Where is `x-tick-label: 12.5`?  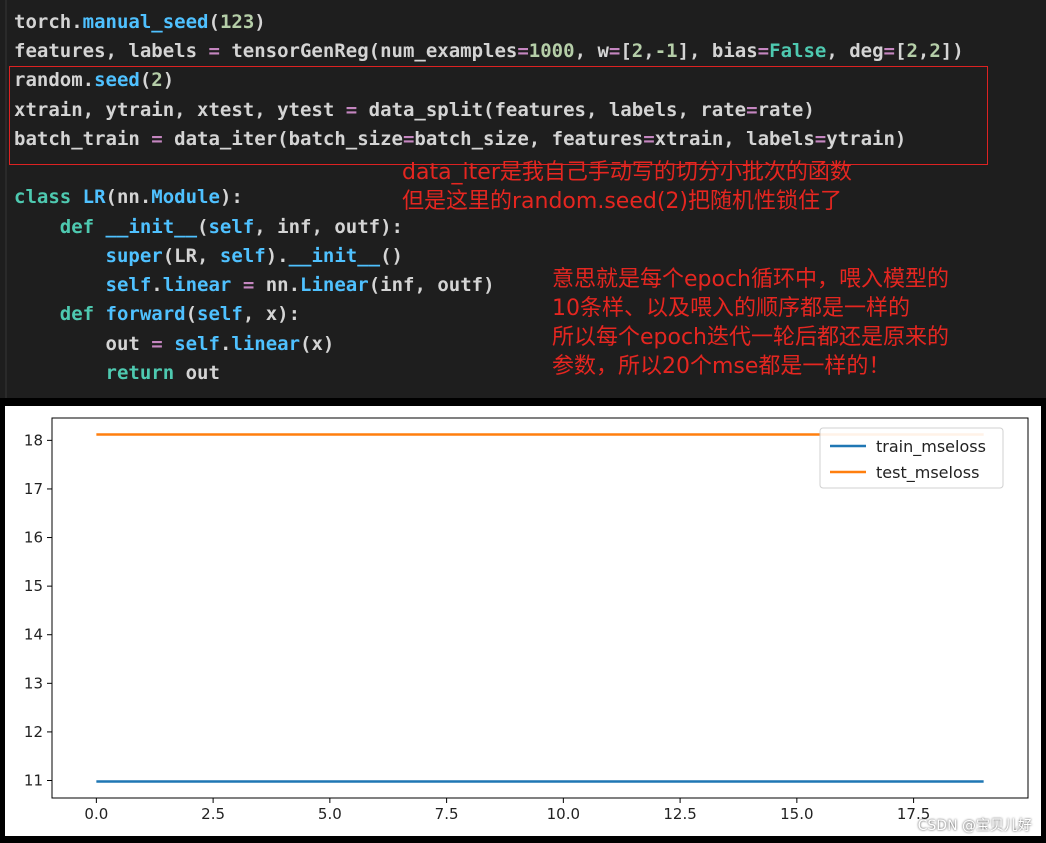
x-tick-label: 12.5 is located at coordinates (679, 814).